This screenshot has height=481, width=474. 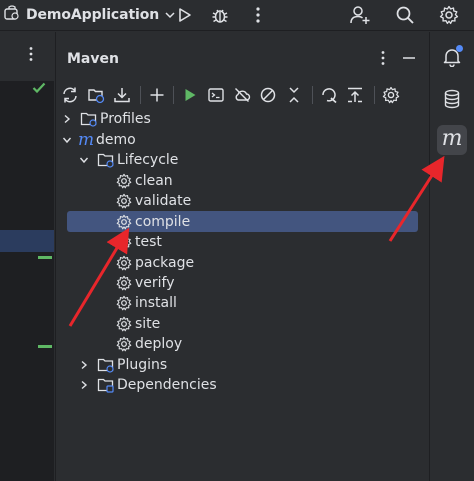 I want to click on build-tool-settings-button, so click(x=391, y=95).